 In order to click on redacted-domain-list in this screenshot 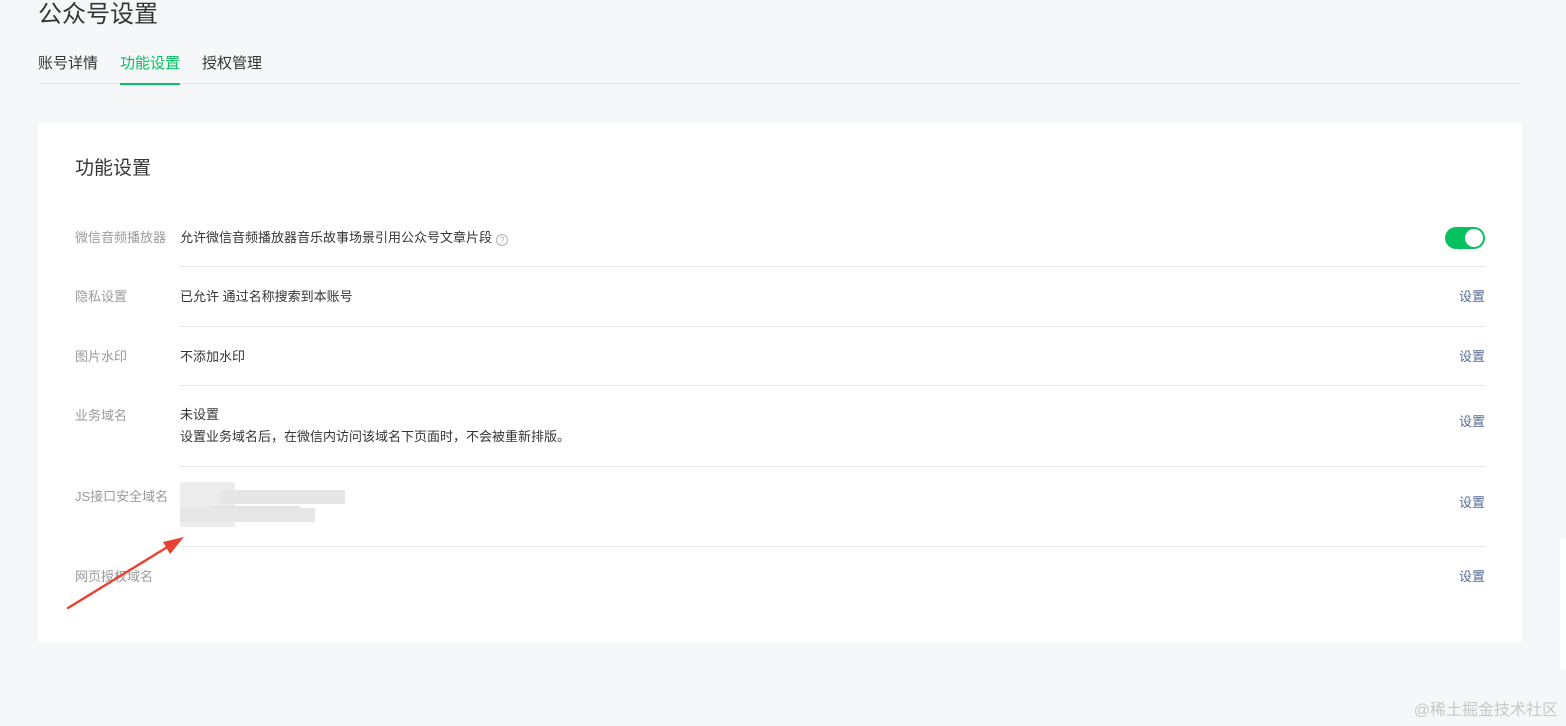, I will do `click(265, 504)`.